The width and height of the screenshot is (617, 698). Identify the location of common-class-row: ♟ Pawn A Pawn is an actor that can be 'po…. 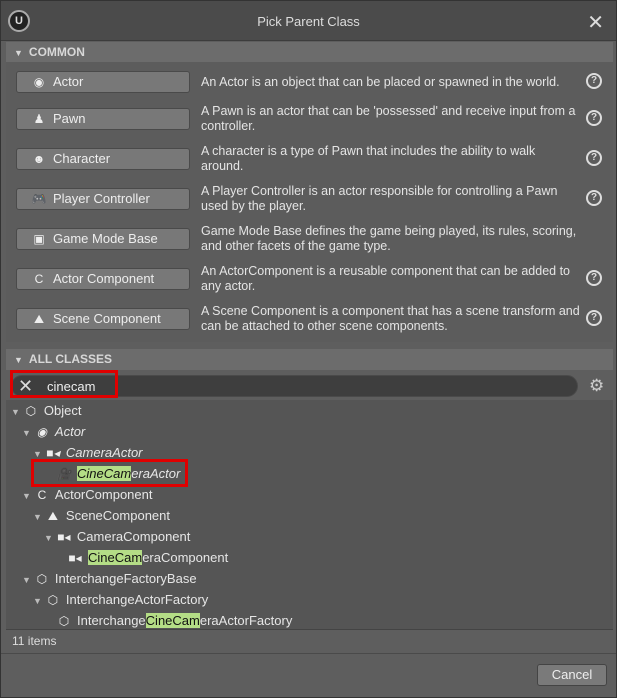
(313, 119).